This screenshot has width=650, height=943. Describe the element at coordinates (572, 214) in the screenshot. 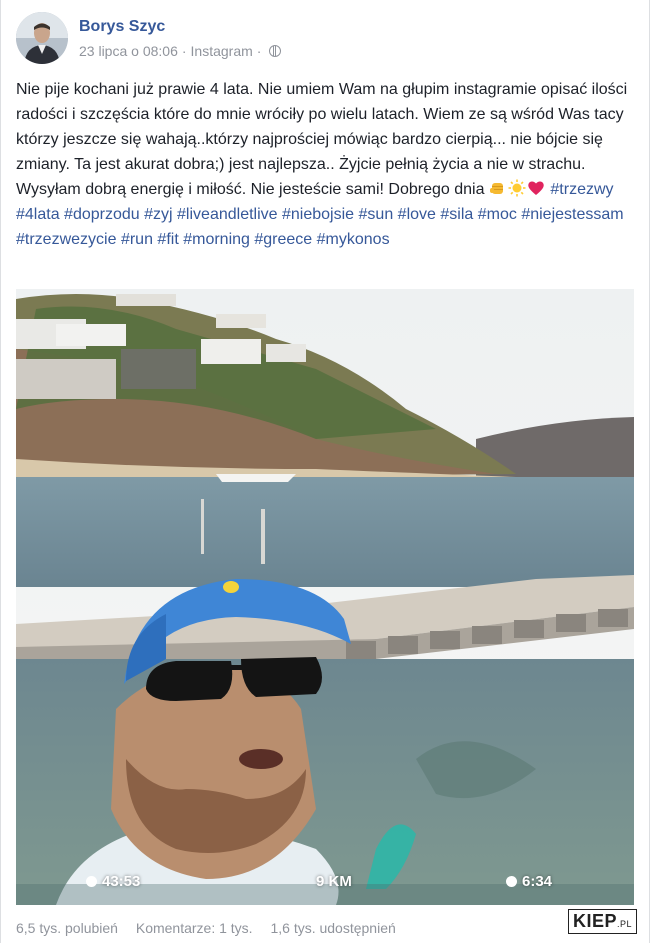

I see `hashtag-link: #niejestessam` at that location.